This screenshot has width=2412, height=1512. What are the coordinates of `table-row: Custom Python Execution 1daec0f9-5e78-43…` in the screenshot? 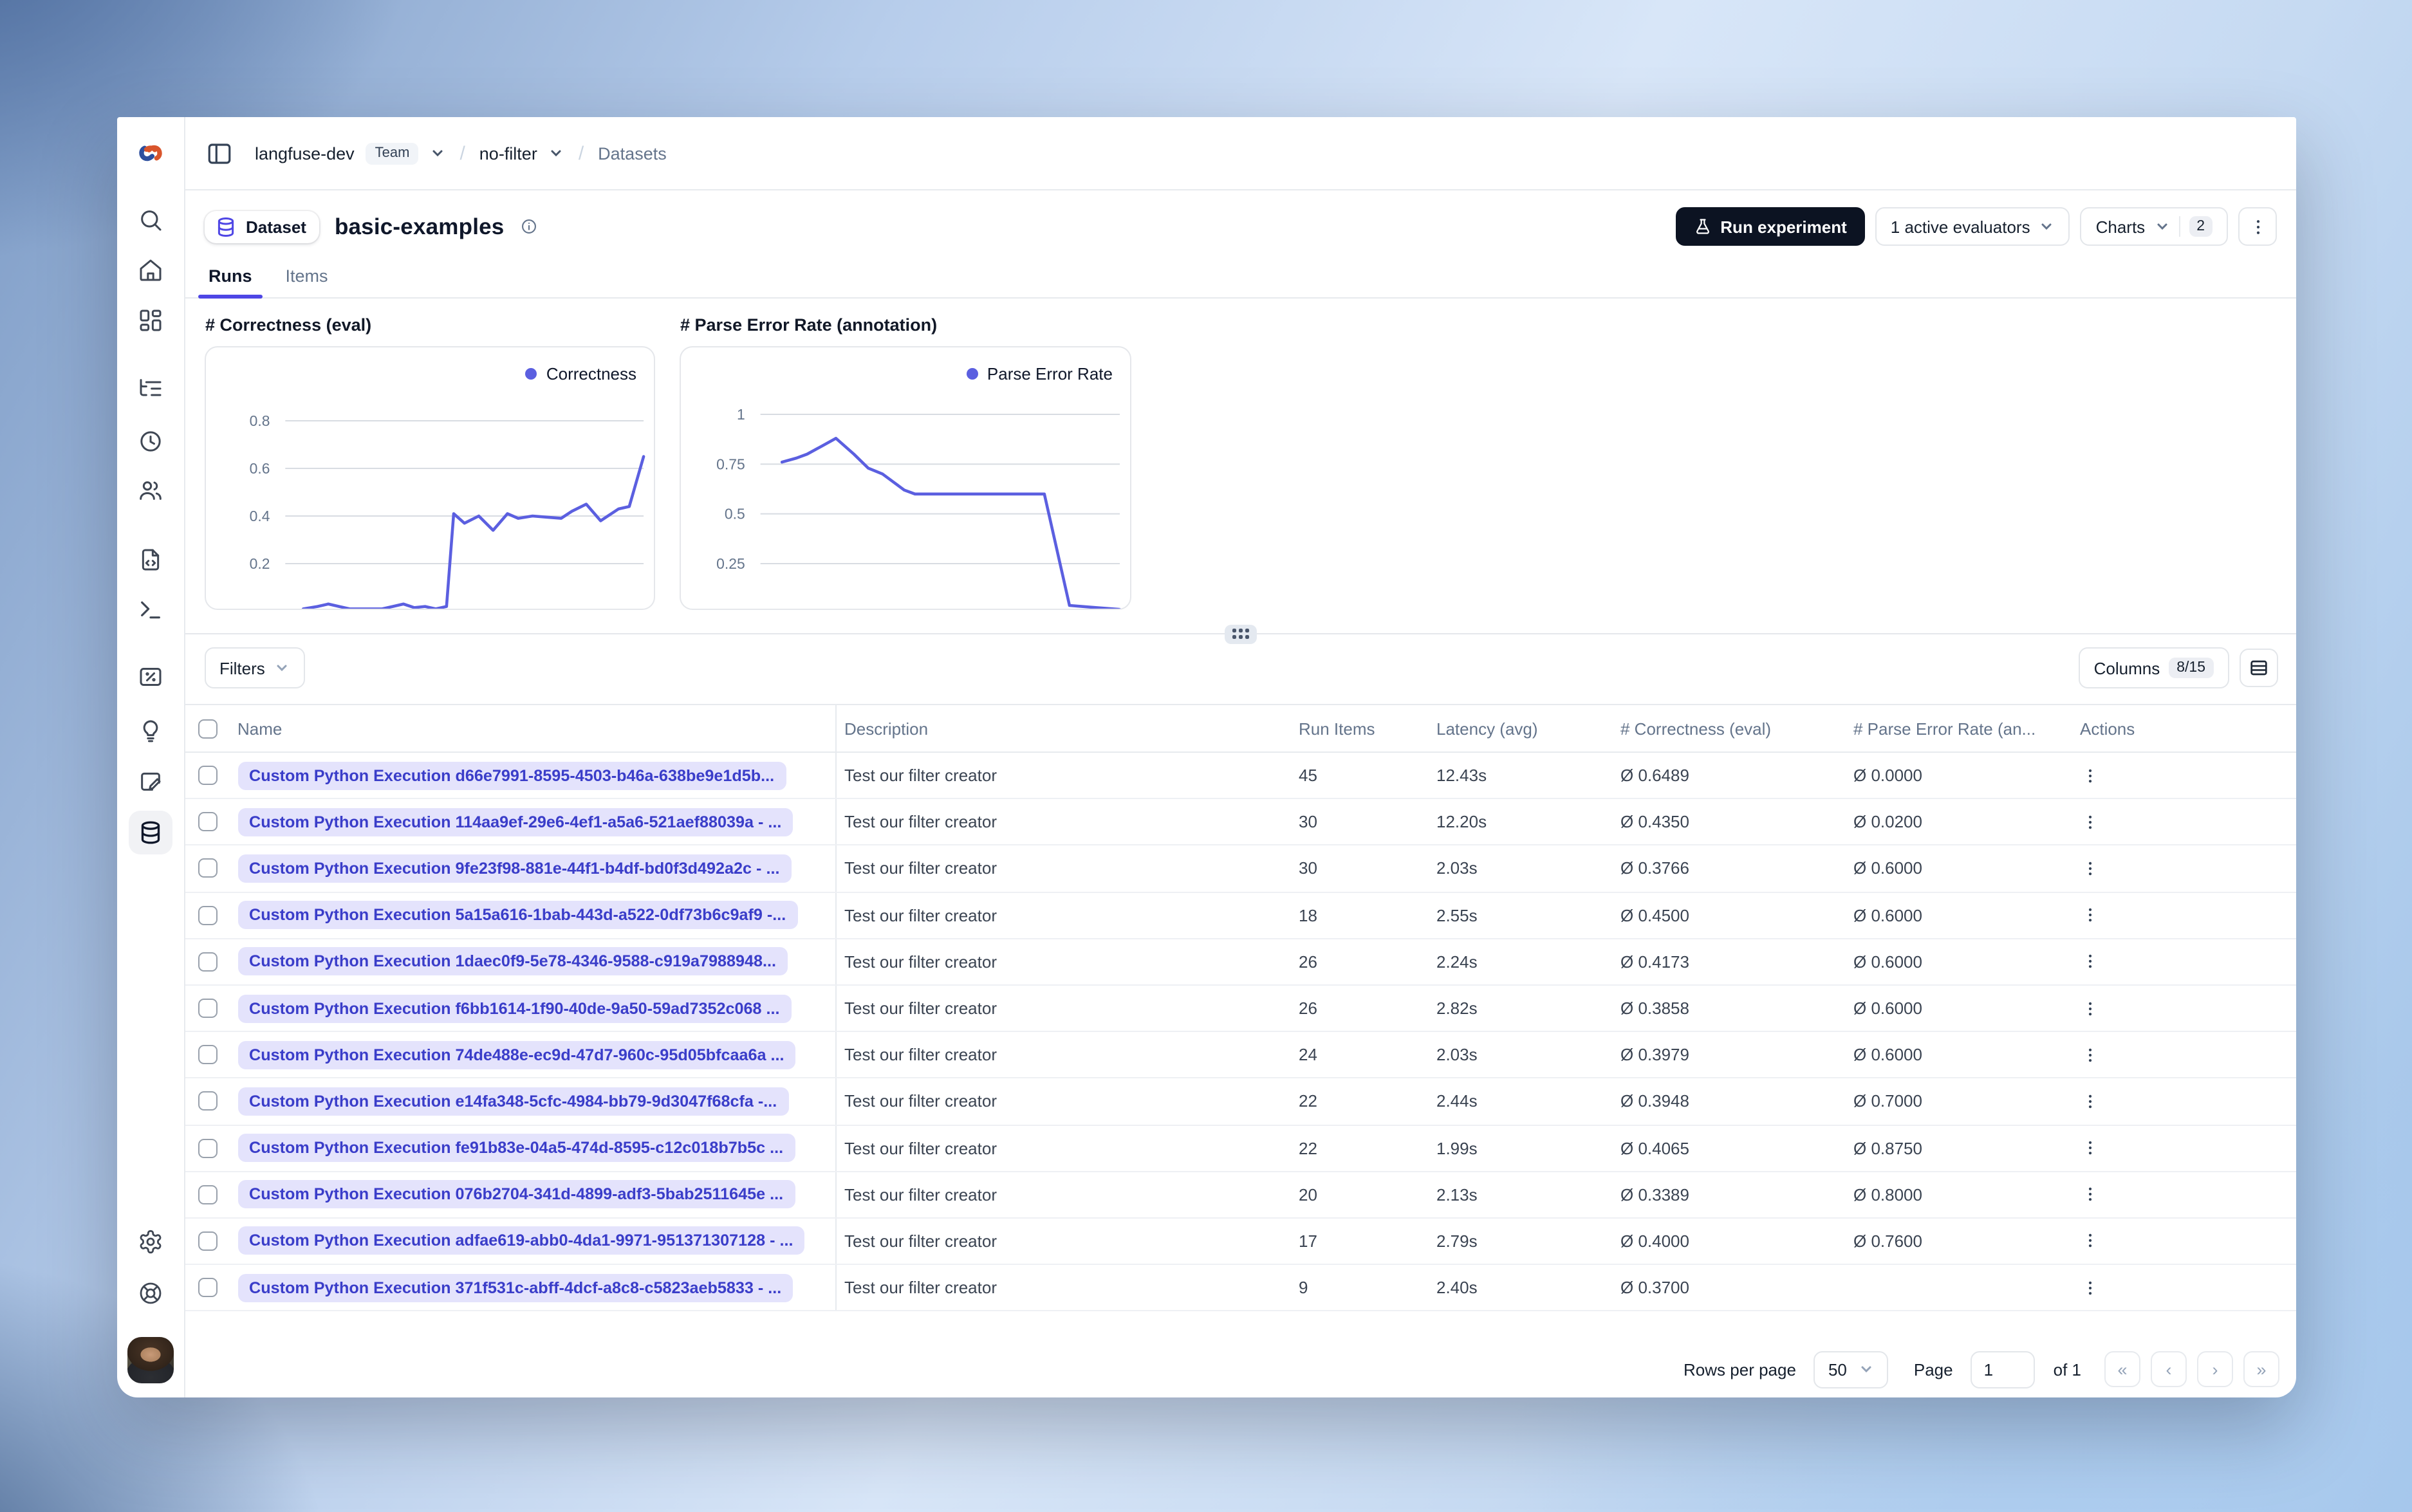 It's located at (1240, 962).